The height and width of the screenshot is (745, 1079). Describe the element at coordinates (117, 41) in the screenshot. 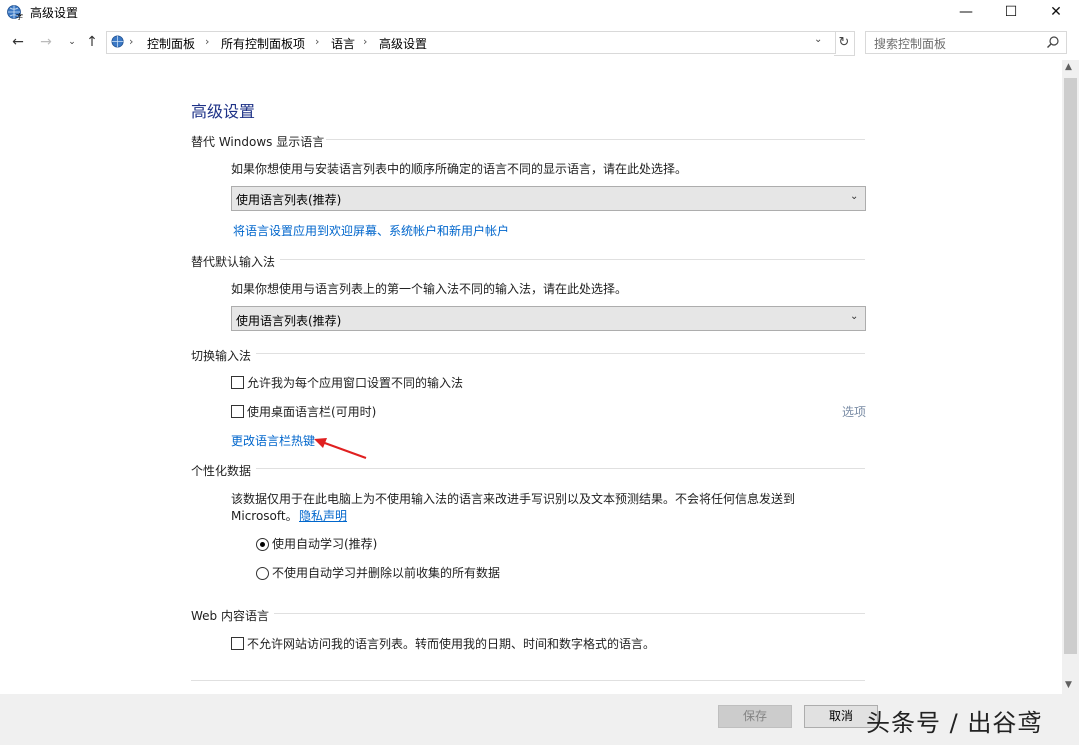

I see `control-panel-icon` at that location.